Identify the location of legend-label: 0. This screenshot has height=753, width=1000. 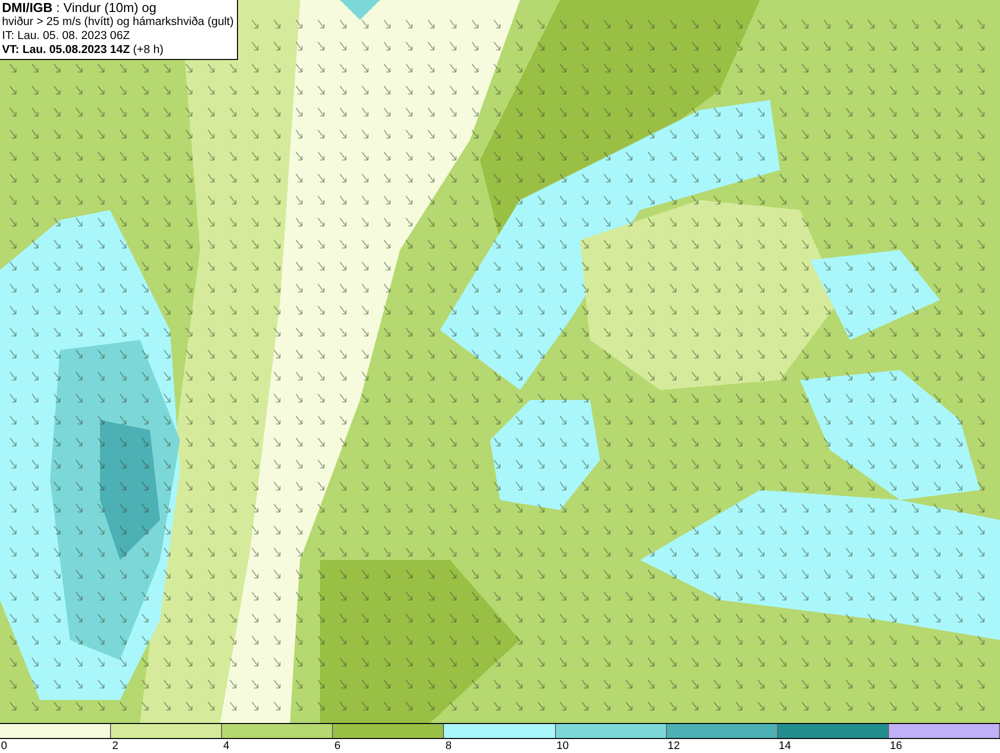
(4, 746).